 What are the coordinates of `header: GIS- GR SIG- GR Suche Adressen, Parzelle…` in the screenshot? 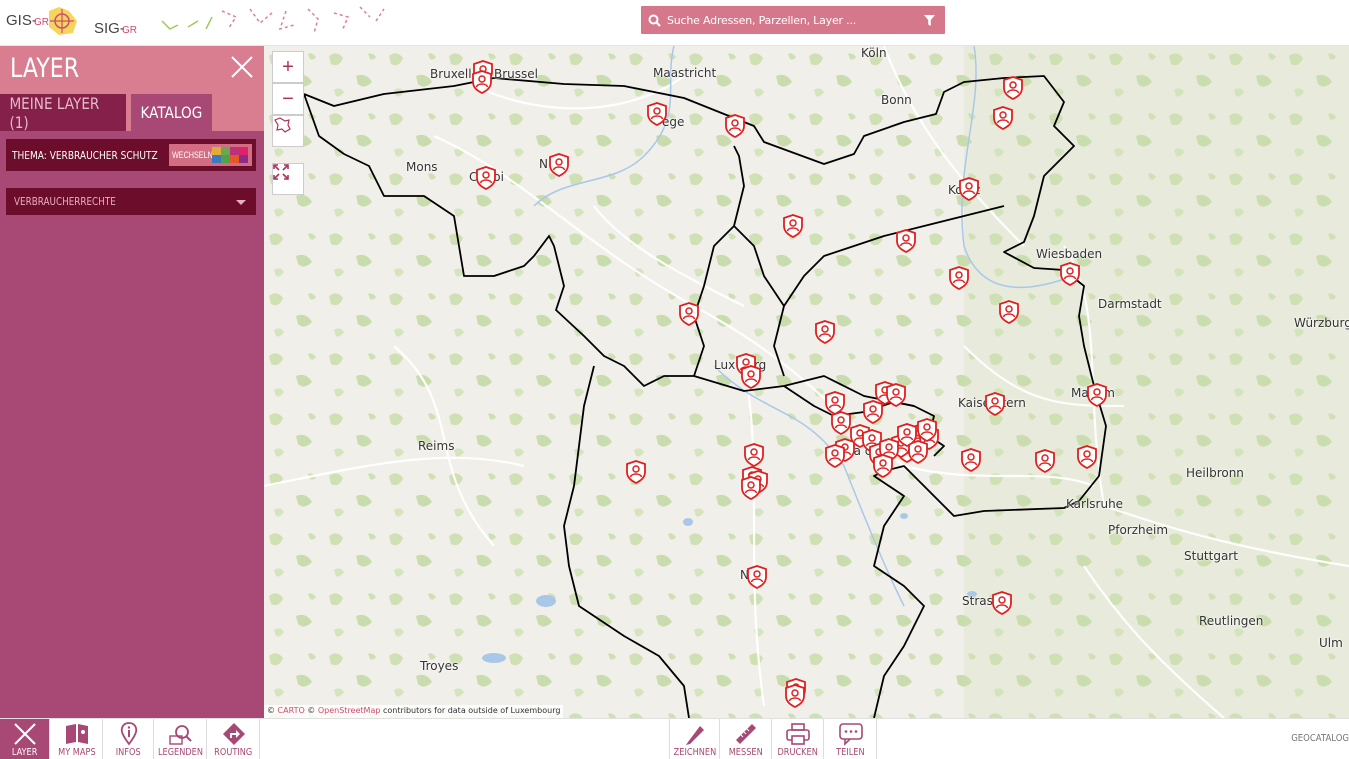 It's located at (674, 23).